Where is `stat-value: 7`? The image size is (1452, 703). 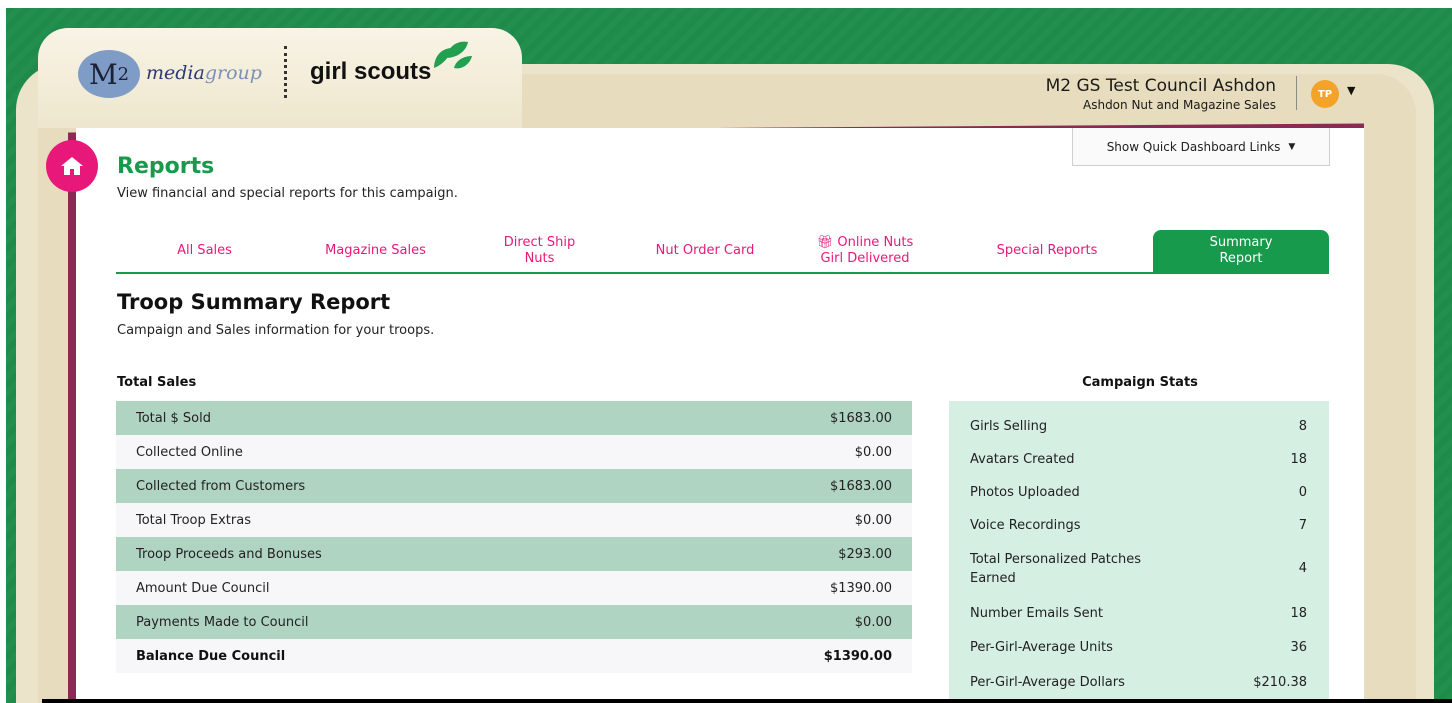
stat-value: 7 is located at coordinates (1302, 525).